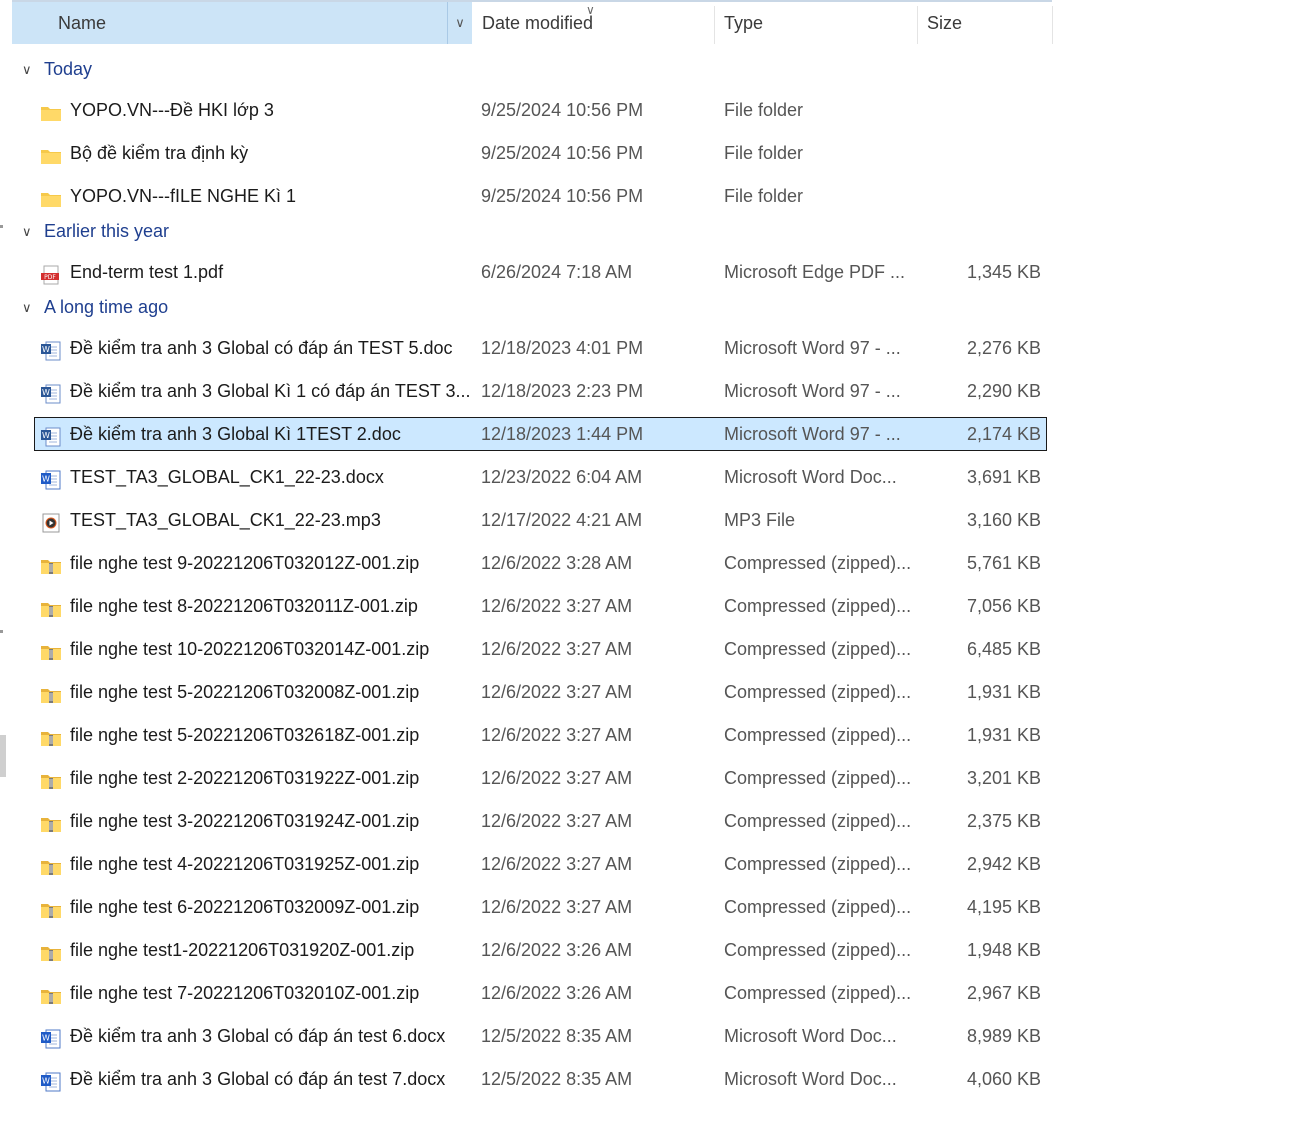 The image size is (1312, 1122). What do you see at coordinates (227, 477) in the screenshot?
I see `file-name: TEST_TA3_GLOBAL_CK1_22-23.docx` at bounding box center [227, 477].